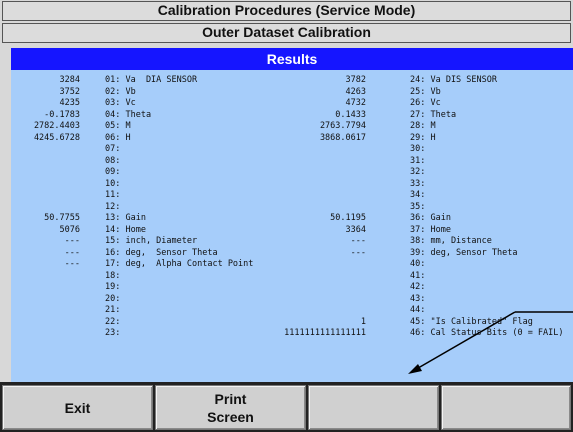 This screenshot has height=432, width=573. What do you see at coordinates (286, 11) in the screenshot?
I see `window-title: Calibration Procedures (Service Mode)` at bounding box center [286, 11].